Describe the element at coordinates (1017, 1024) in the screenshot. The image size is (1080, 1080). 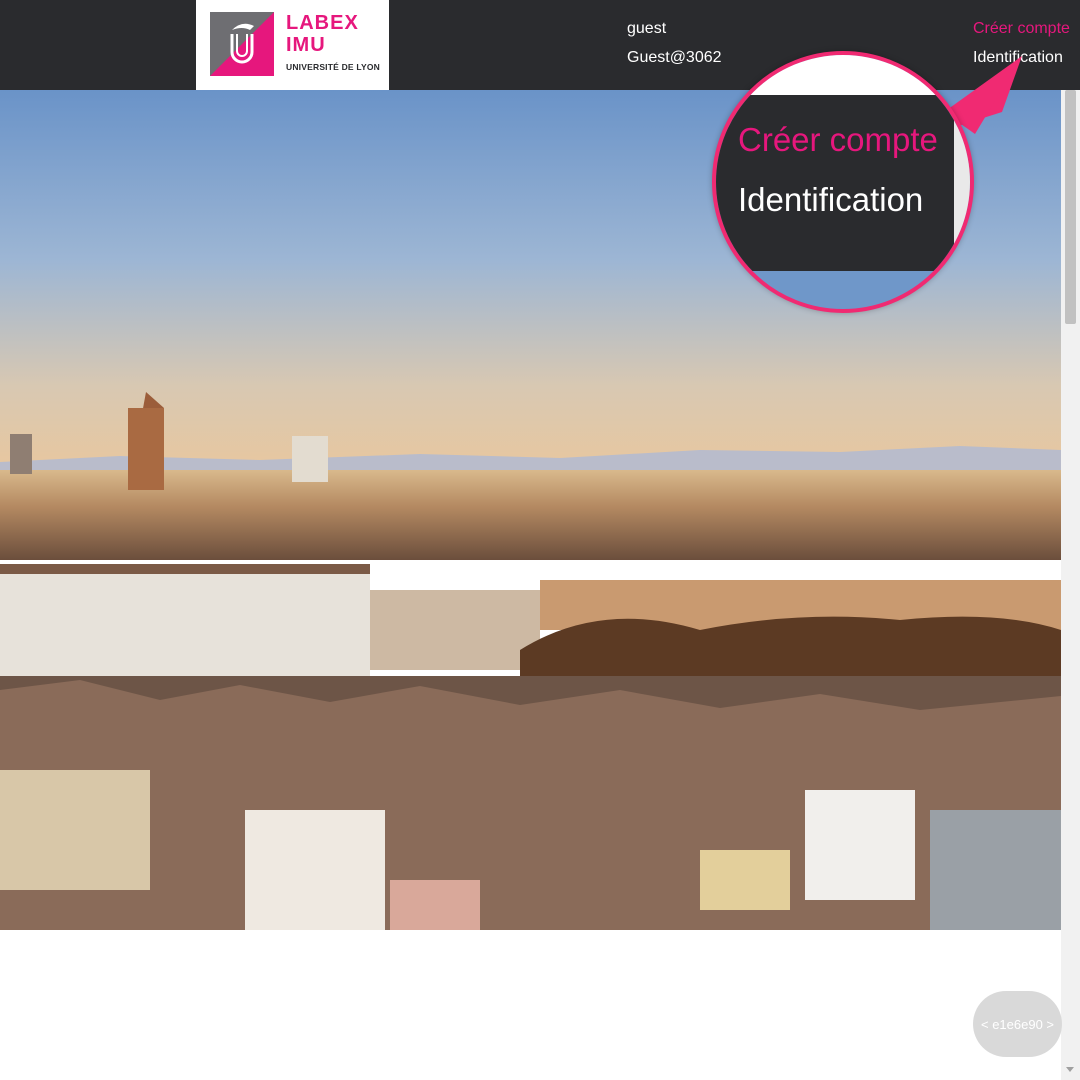
I see `color-pager-pill: < e1e6e90 >` at that location.